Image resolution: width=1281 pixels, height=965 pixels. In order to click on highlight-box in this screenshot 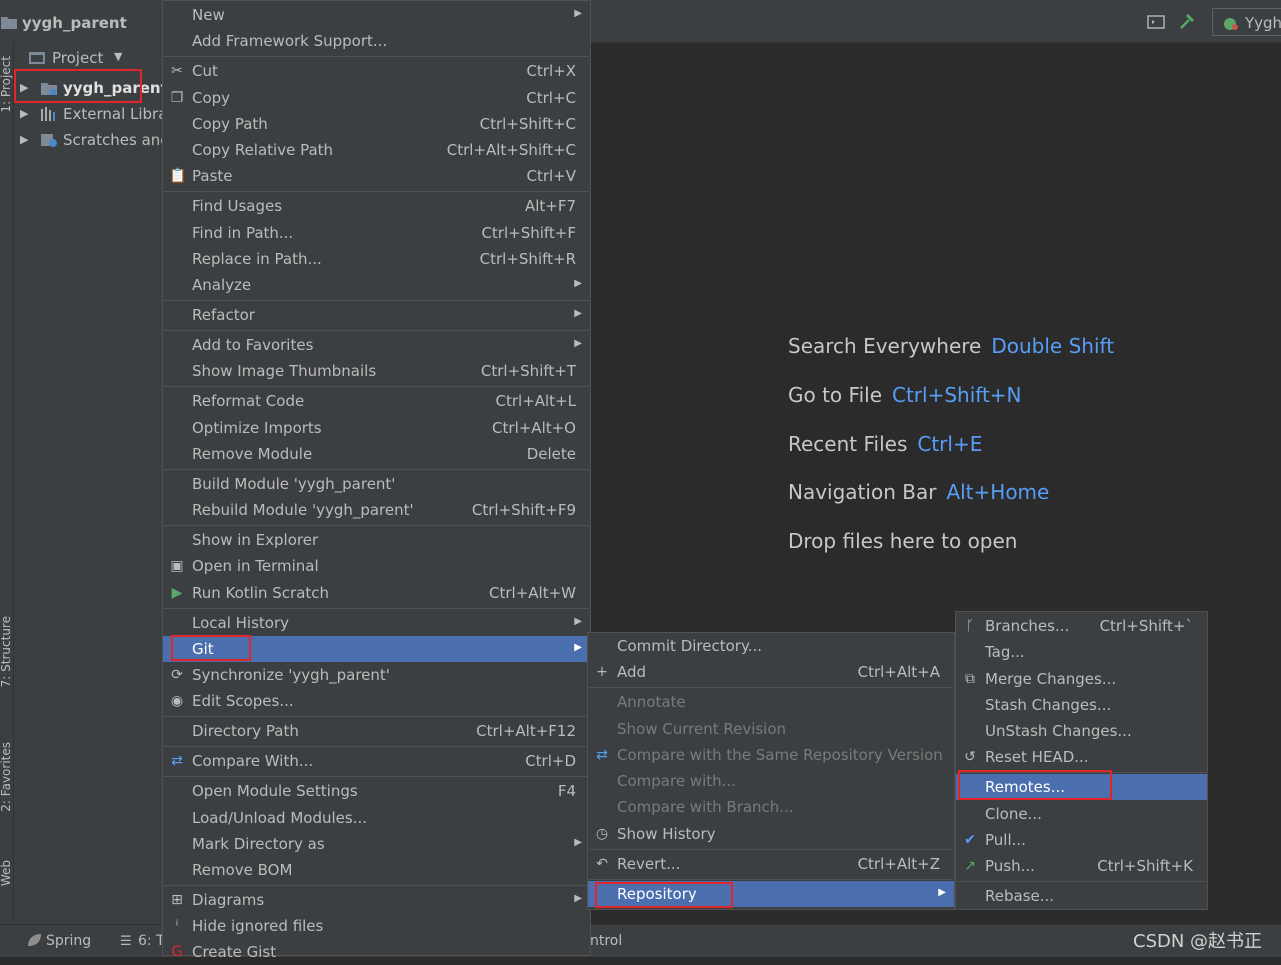, I will do `click(78, 86)`.